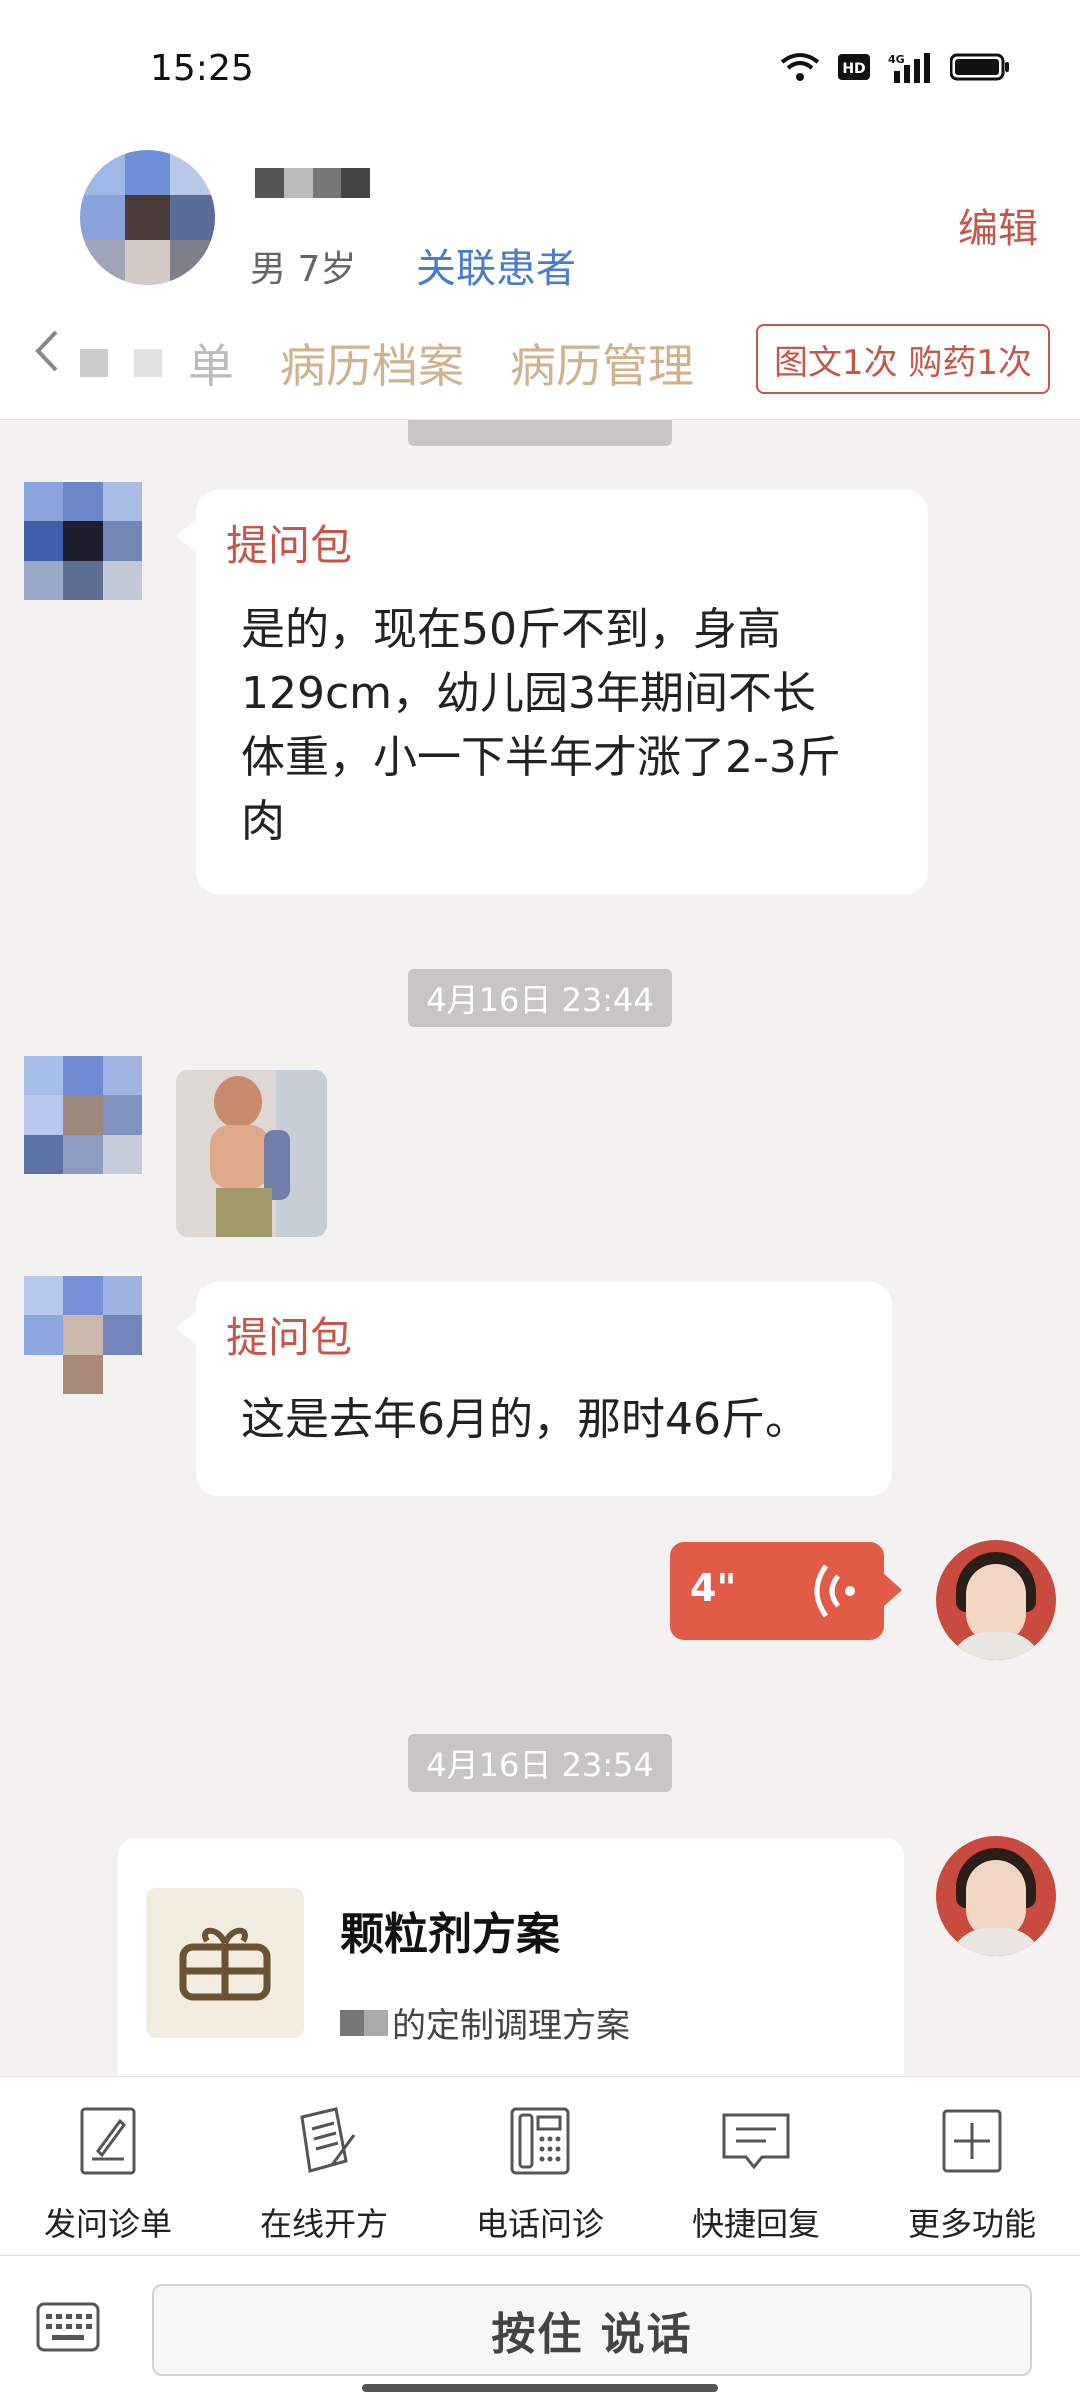 The width and height of the screenshot is (1080, 2400). I want to click on patient-header: 男 7岁 关联患者 编辑 单 病历档案 病历管理 图文1次 购药1次, so click(540, 275).